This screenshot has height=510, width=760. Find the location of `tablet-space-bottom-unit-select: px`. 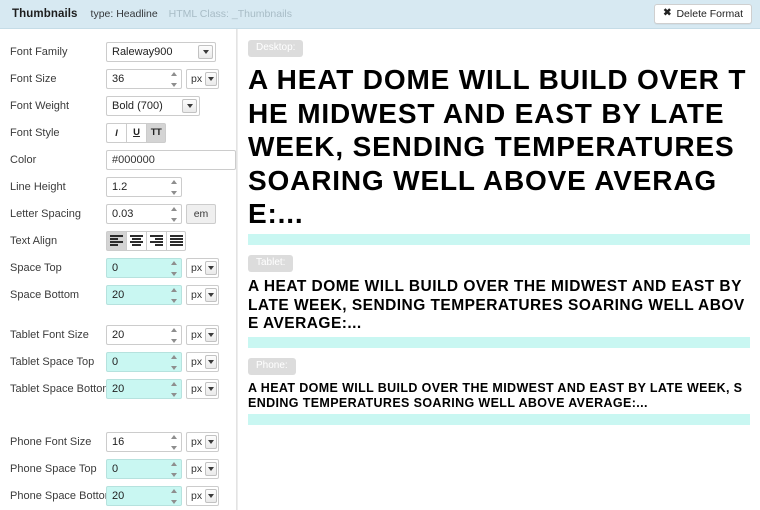

tablet-space-bottom-unit-select: px is located at coordinates (202, 388).